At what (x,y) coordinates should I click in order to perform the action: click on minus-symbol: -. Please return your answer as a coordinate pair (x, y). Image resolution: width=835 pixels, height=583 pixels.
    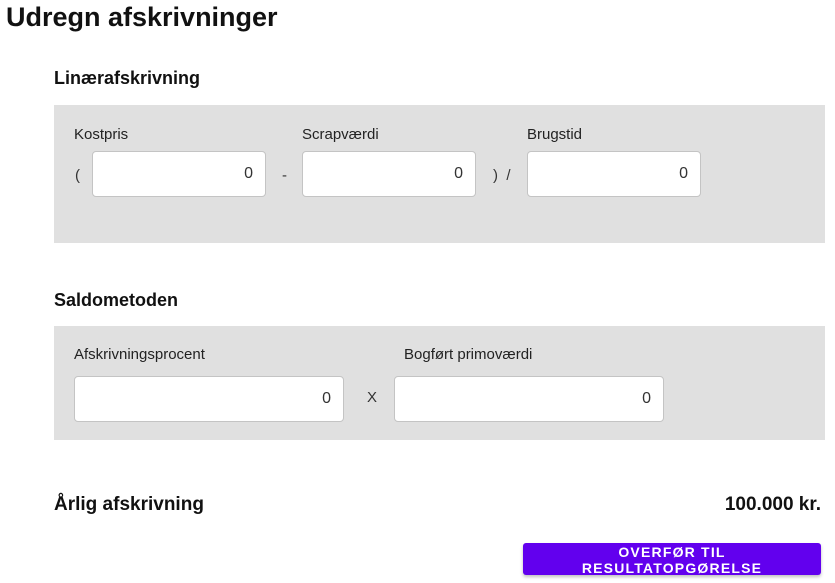
    Looking at the image, I should click on (284, 175).